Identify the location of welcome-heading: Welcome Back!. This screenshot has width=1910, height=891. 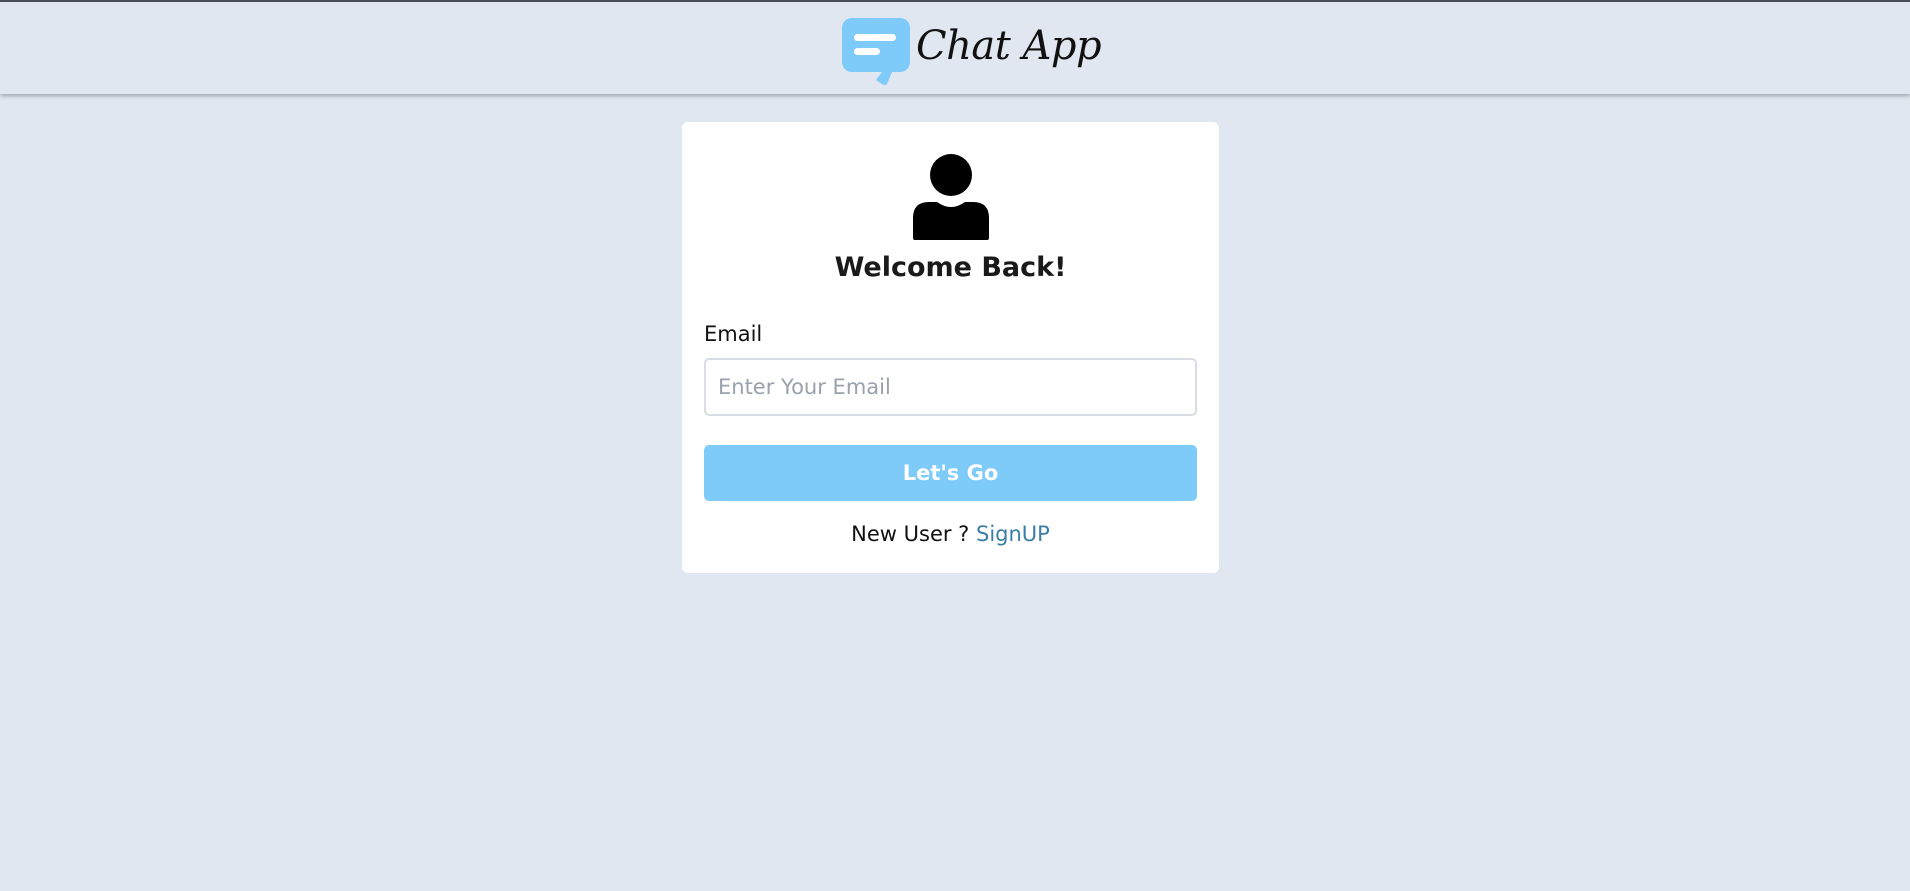
(950, 267).